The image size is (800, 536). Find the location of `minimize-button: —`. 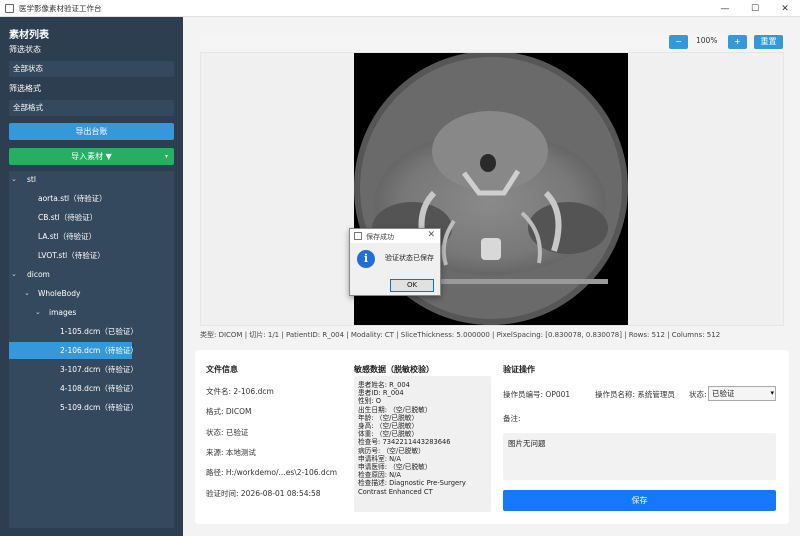

minimize-button: — is located at coordinates (725, 8).